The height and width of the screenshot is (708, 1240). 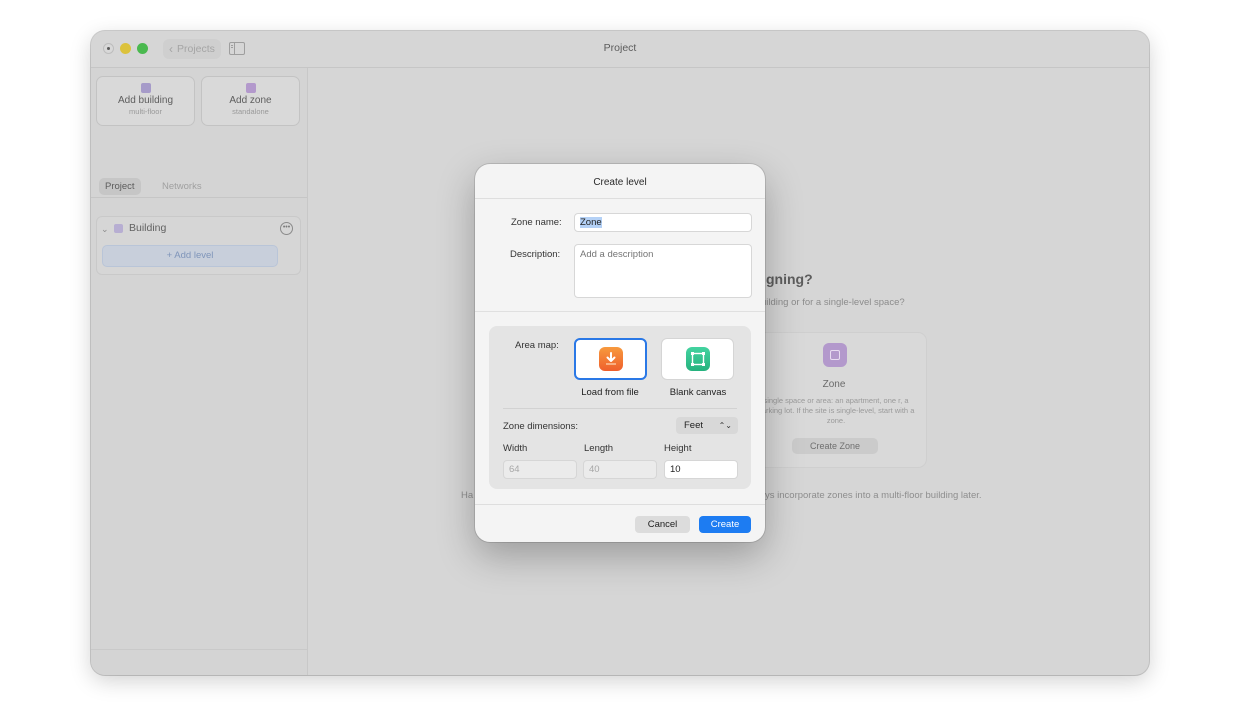 I want to click on load-from-file-tile, so click(x=610, y=359).